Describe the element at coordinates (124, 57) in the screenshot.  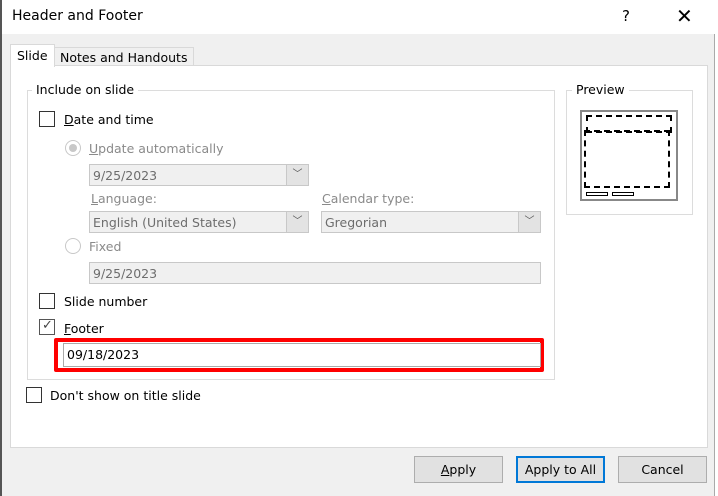
I see `tab-notes-and-handouts: Notes and Handouts` at that location.